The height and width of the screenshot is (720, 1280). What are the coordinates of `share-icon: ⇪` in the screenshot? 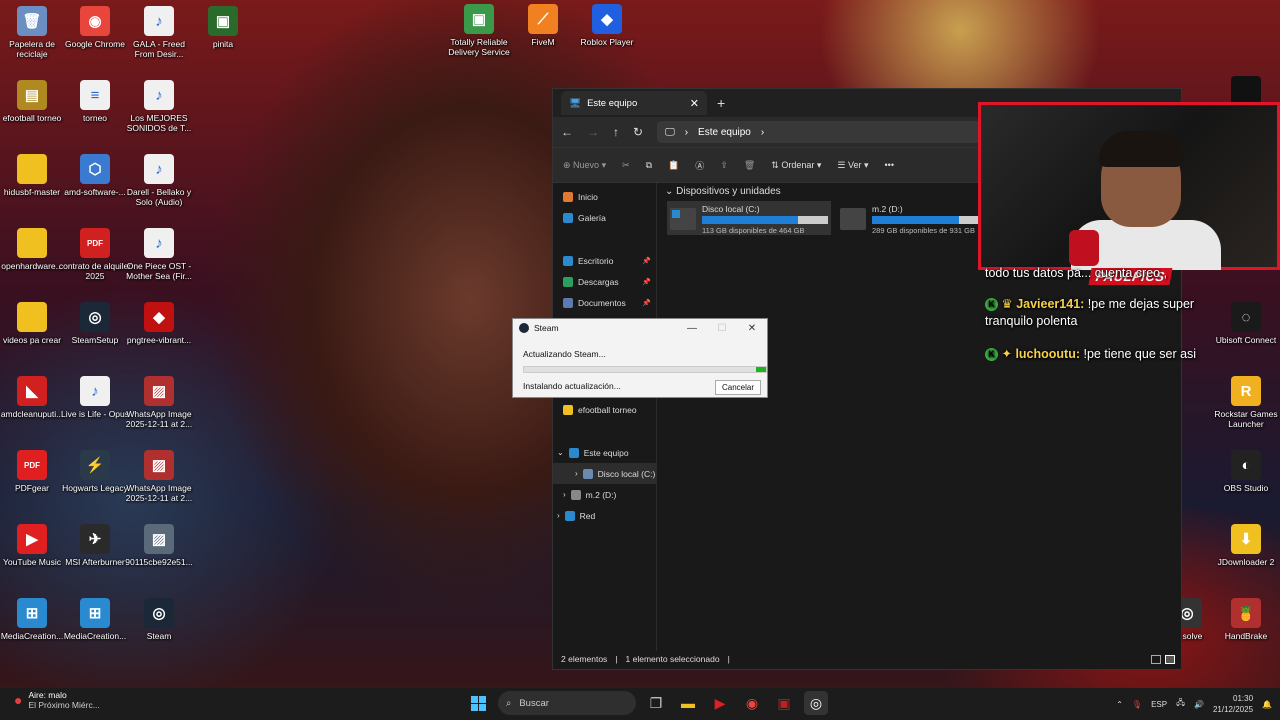 It's located at (724, 165).